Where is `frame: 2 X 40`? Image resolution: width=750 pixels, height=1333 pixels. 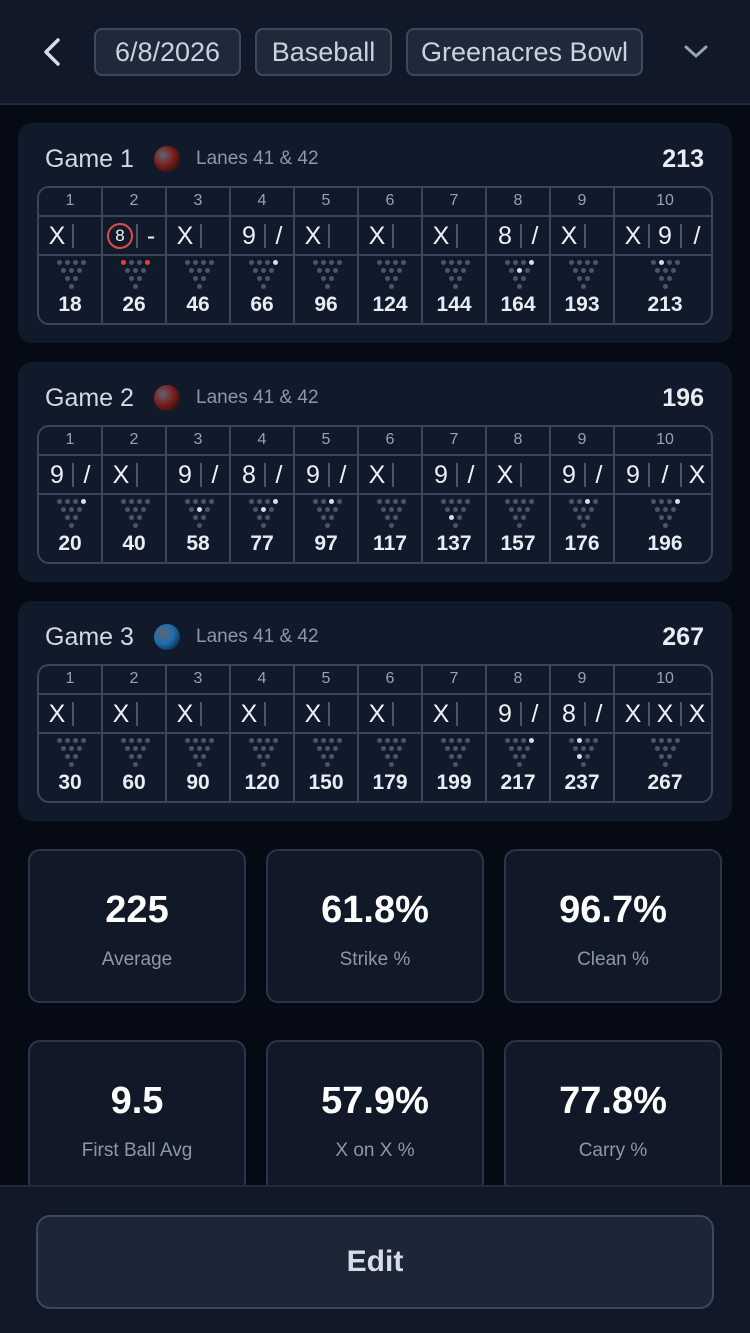 frame: 2 X 40 is located at coordinates (135, 494).